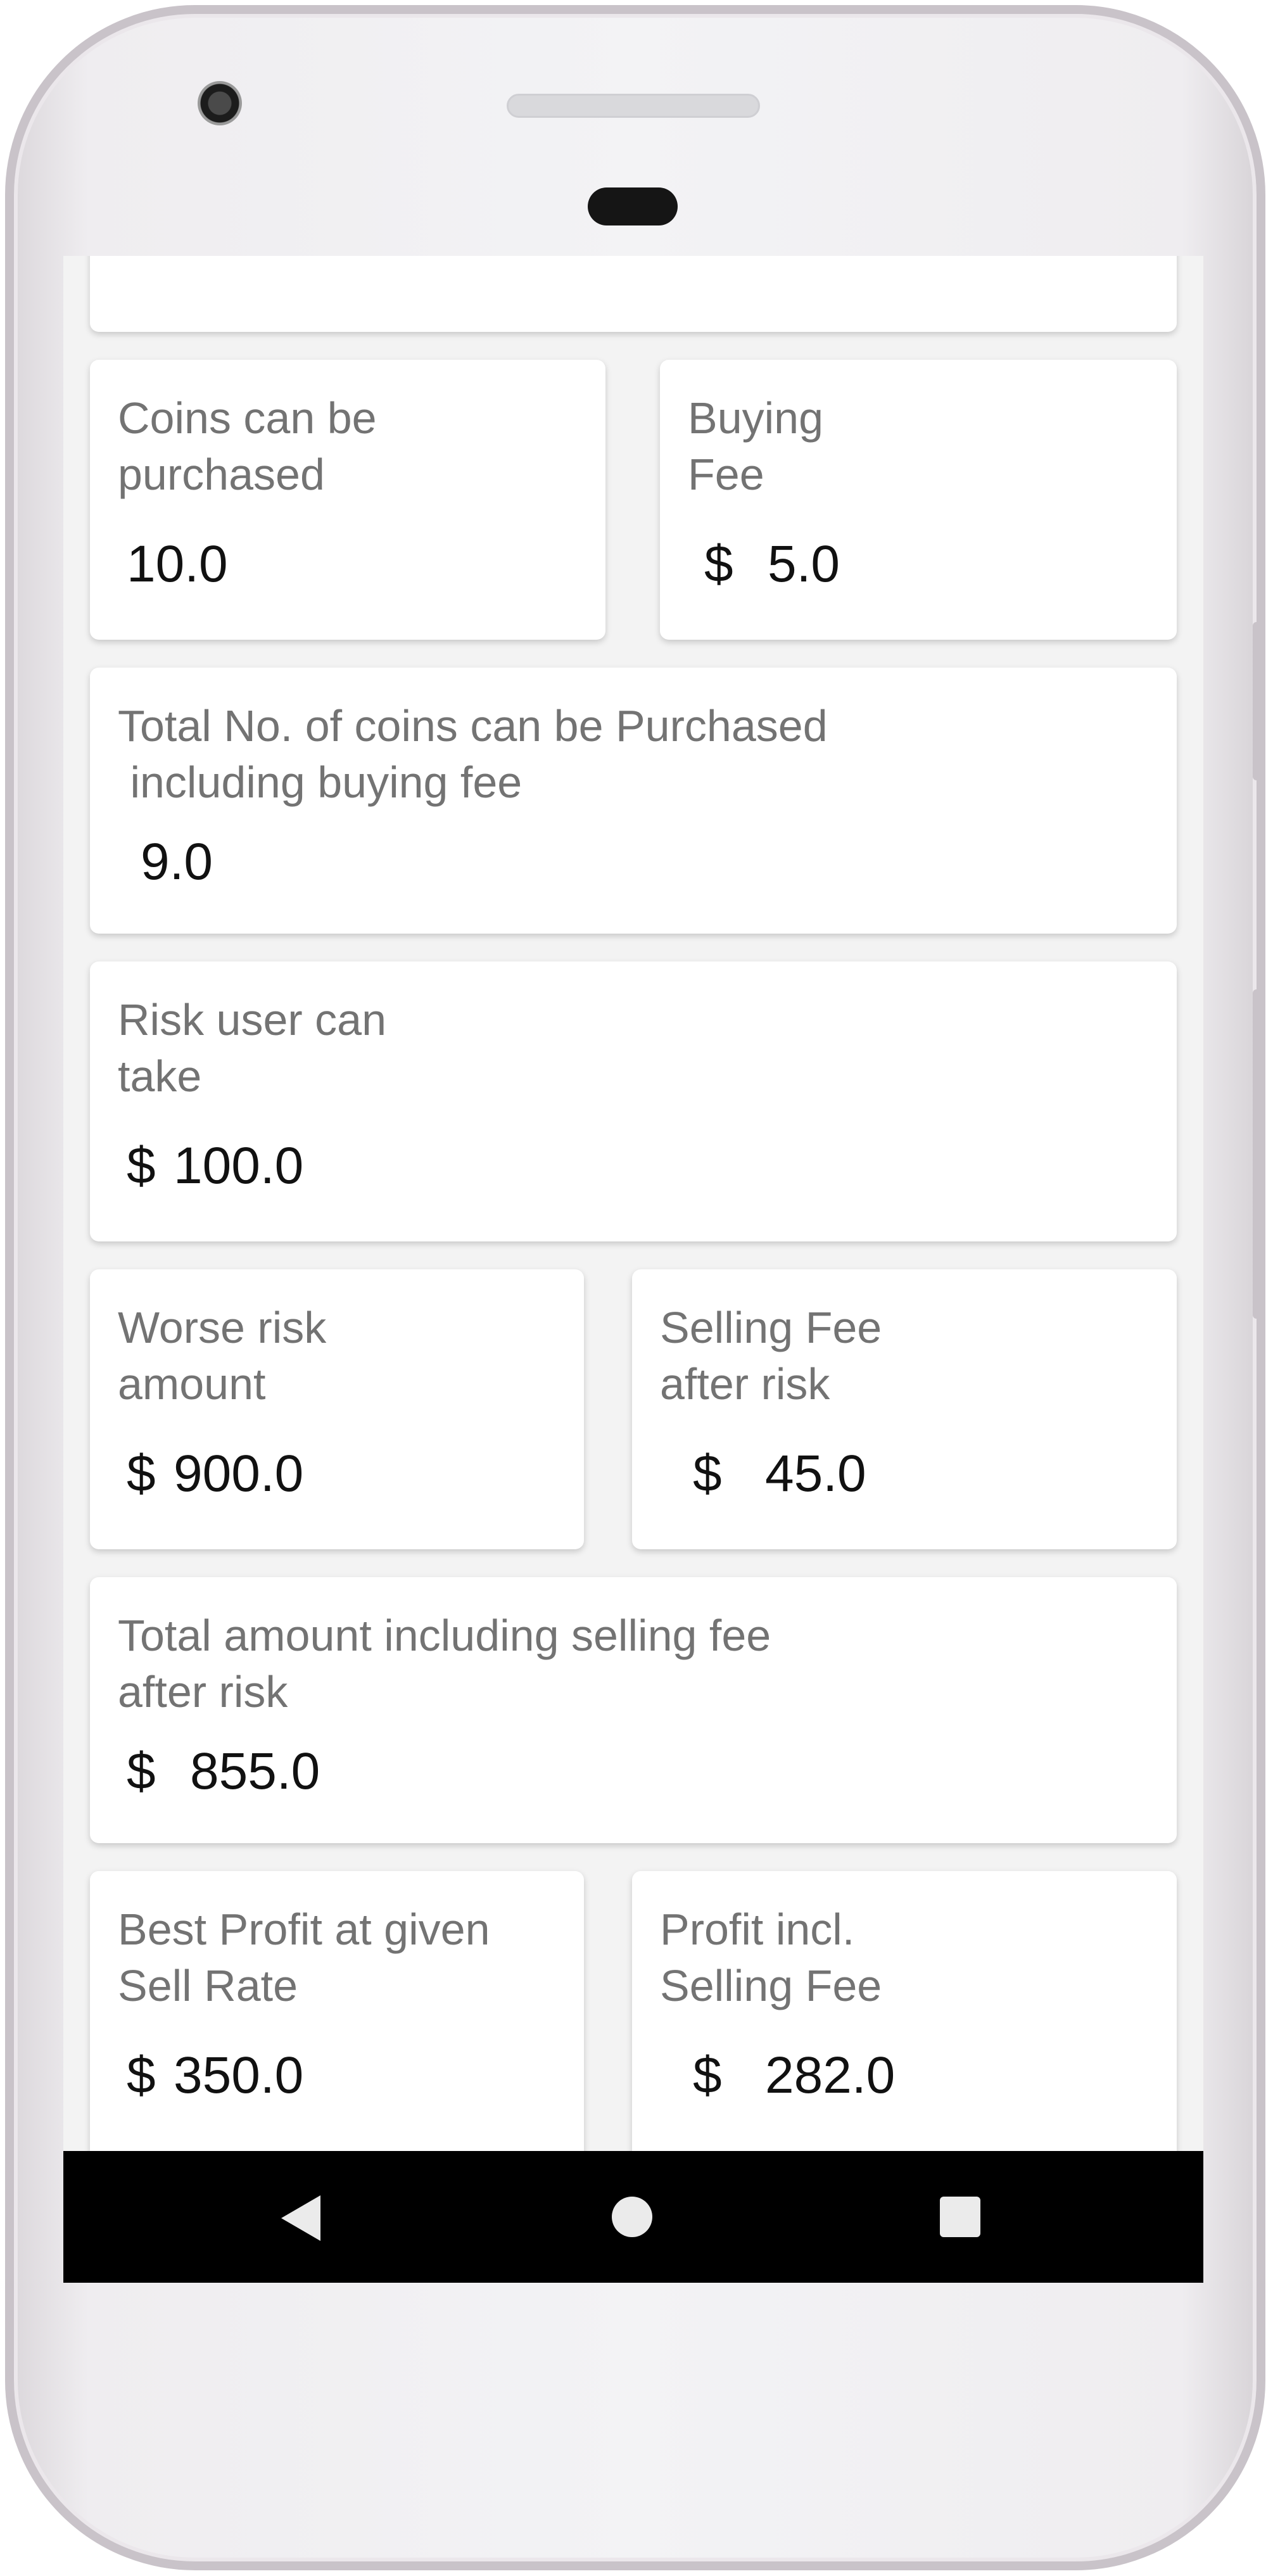  Describe the element at coordinates (707, 1473) in the screenshot. I see `selling-fee-currency: $` at that location.